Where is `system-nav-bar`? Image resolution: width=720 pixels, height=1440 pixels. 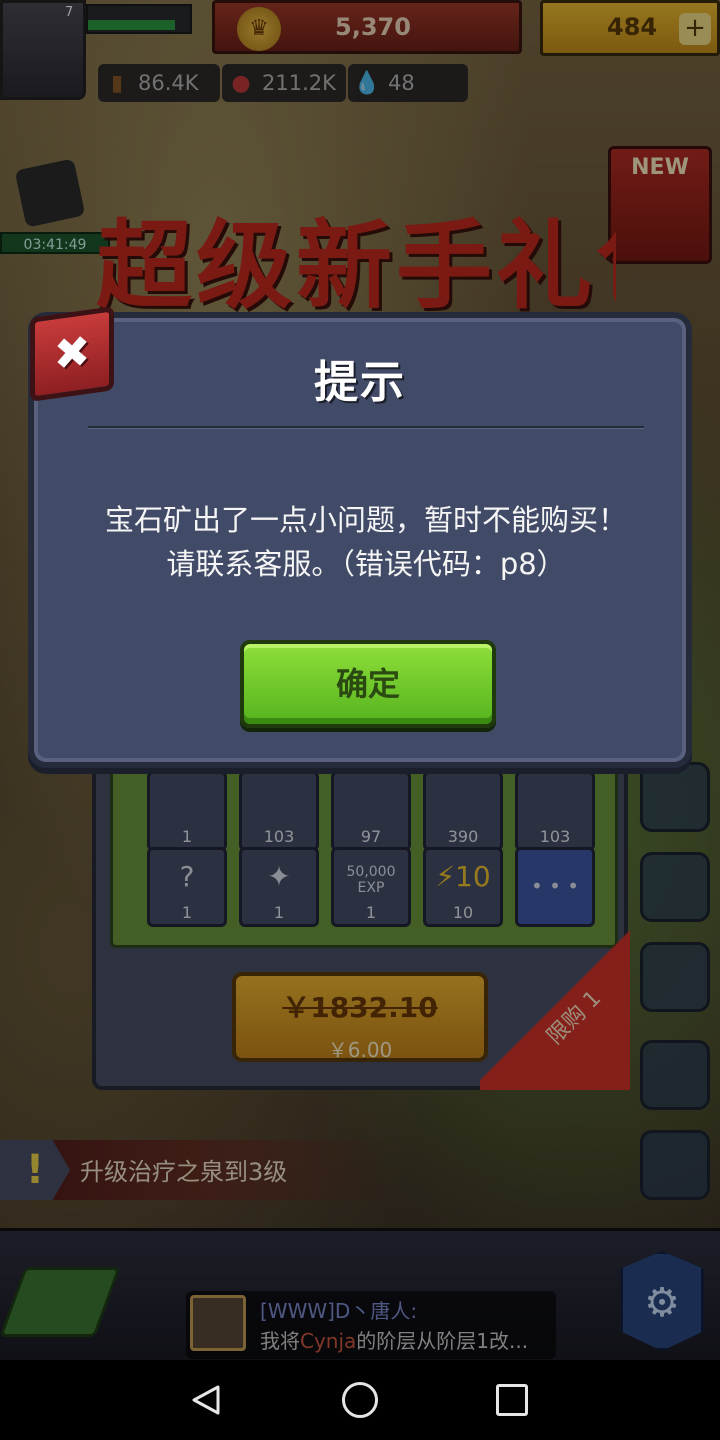
system-nav-bar is located at coordinates (360, 1400).